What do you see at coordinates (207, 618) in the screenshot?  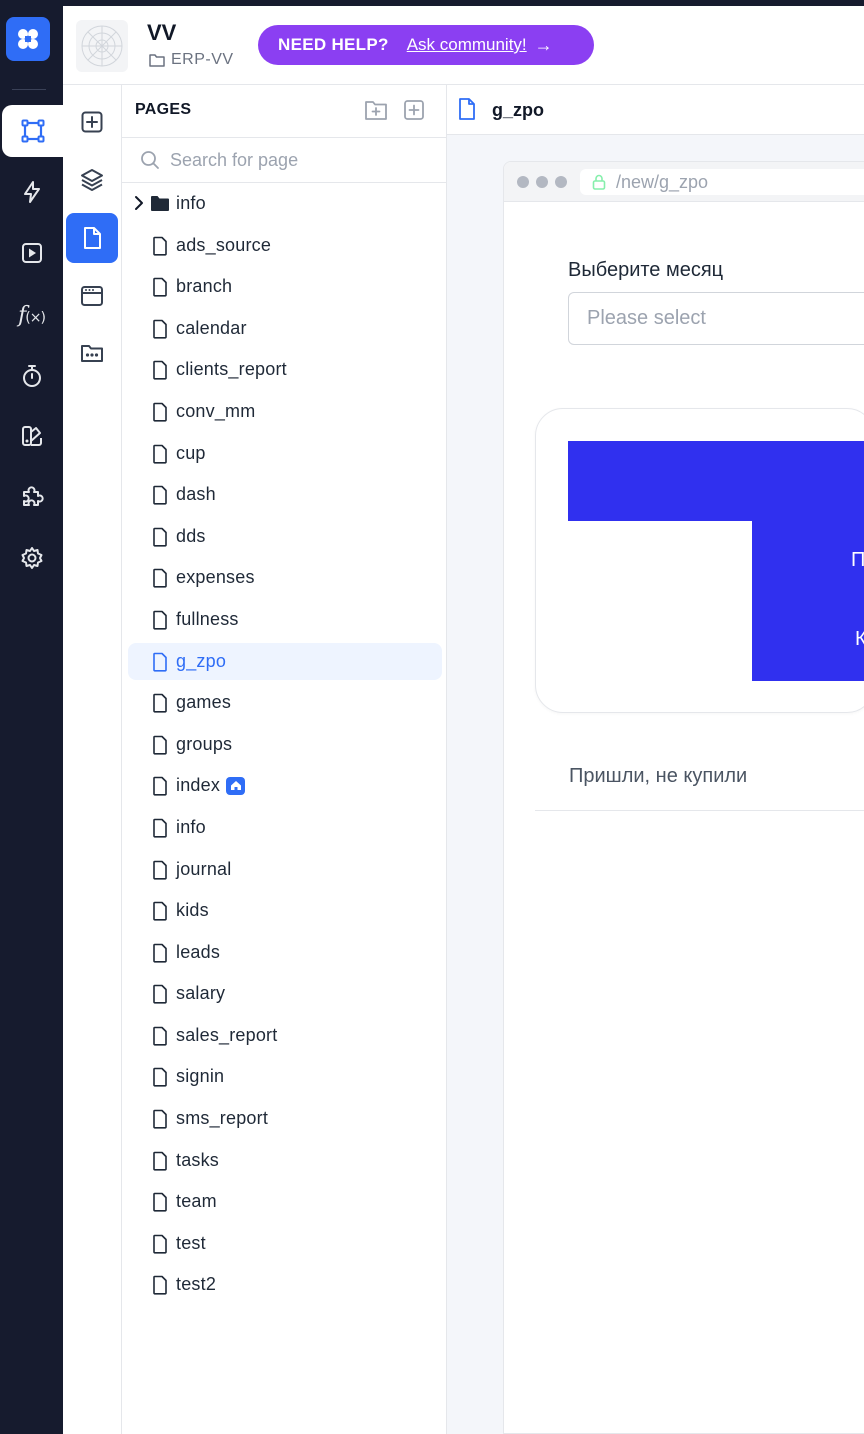 I see `page-item-label: fullness` at bounding box center [207, 618].